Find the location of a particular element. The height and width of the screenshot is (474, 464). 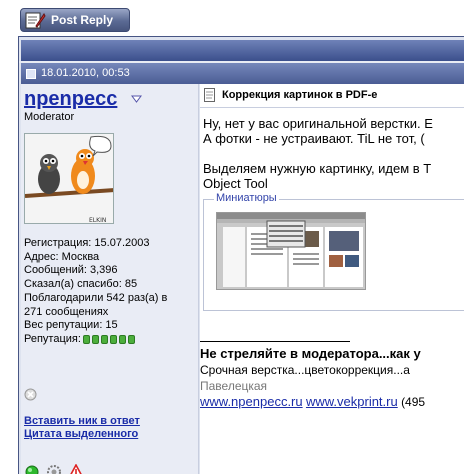

user-avatar: ELKIN is located at coordinates (69, 178).